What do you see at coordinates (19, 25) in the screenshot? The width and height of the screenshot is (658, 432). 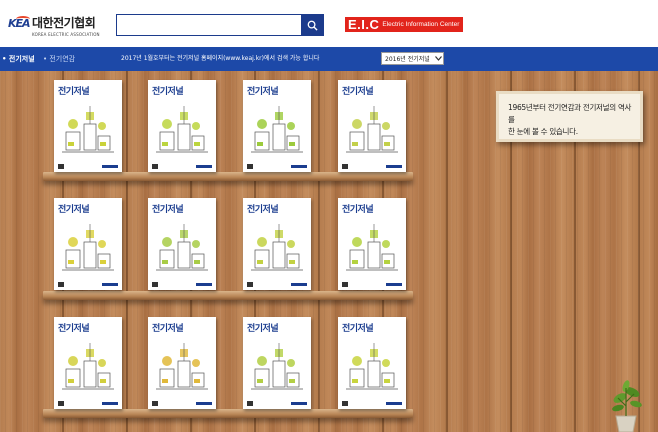 I see `kea-logo-mark: KEA` at bounding box center [19, 25].